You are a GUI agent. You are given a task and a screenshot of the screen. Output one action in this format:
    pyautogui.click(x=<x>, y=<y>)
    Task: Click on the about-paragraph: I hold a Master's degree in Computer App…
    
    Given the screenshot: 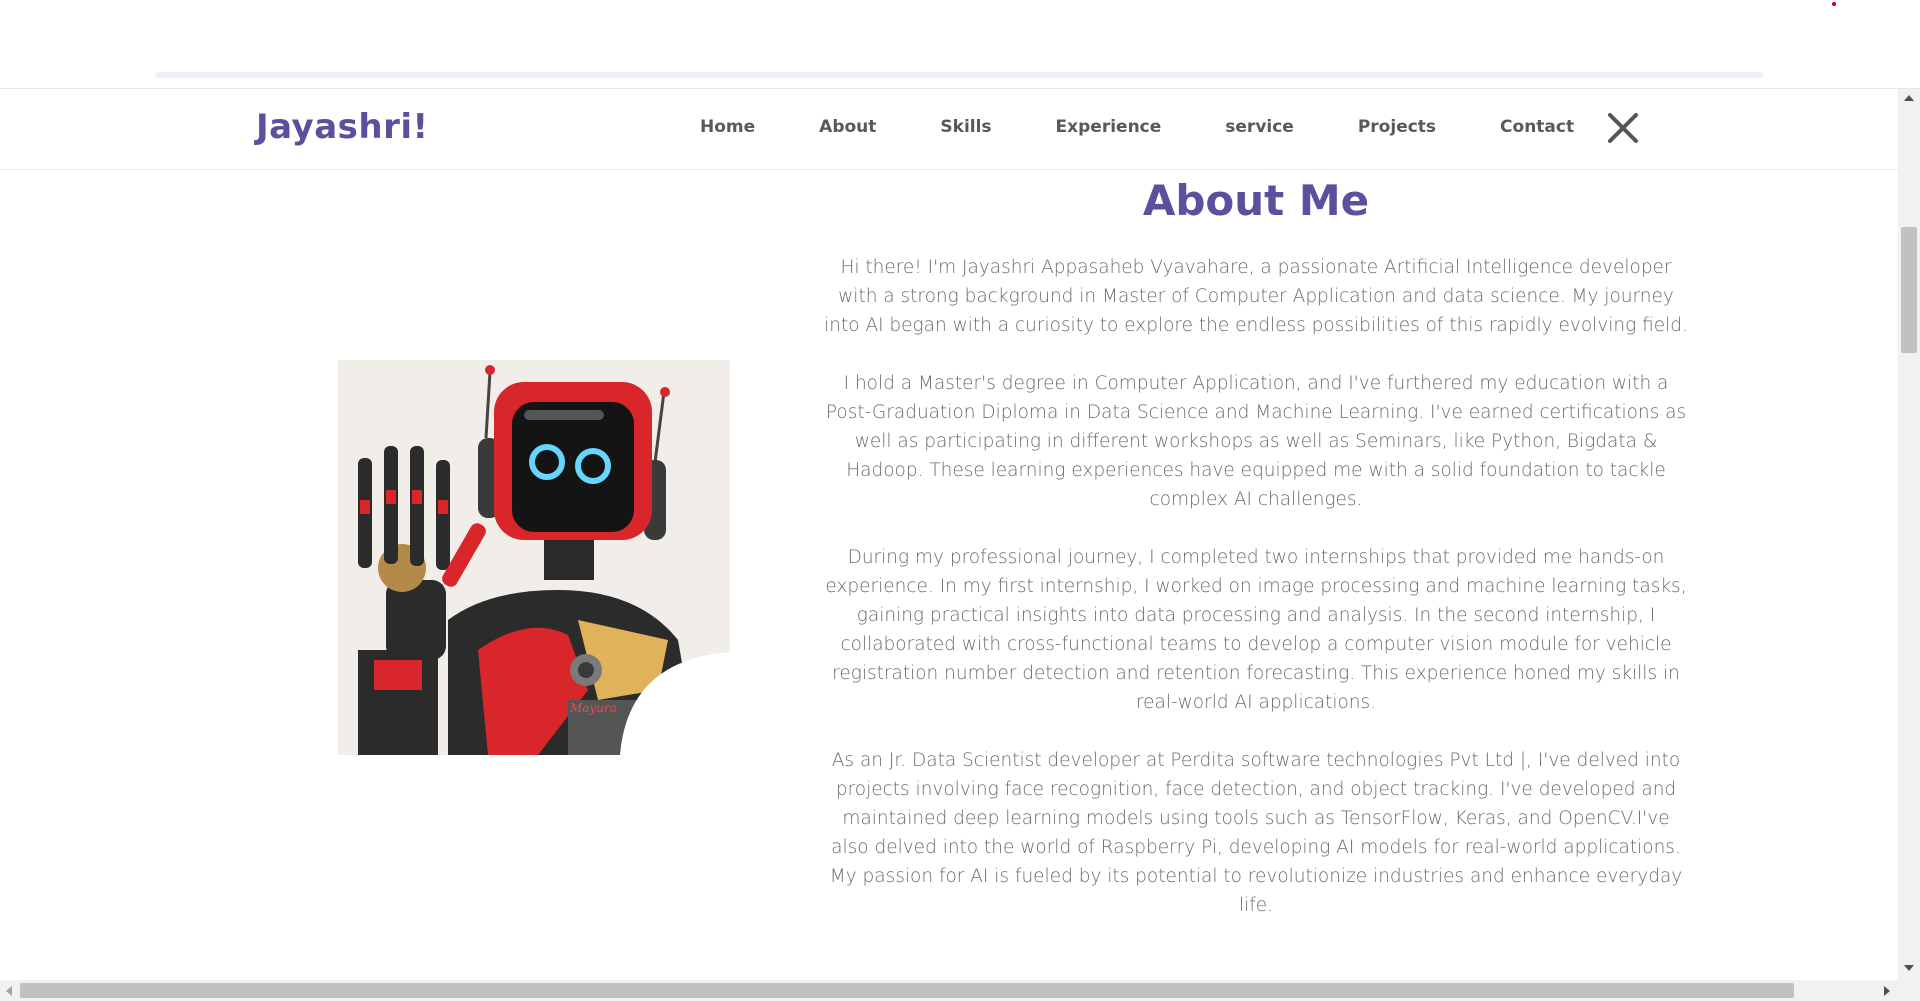 What is the action you would take?
    pyautogui.click(x=1256, y=441)
    